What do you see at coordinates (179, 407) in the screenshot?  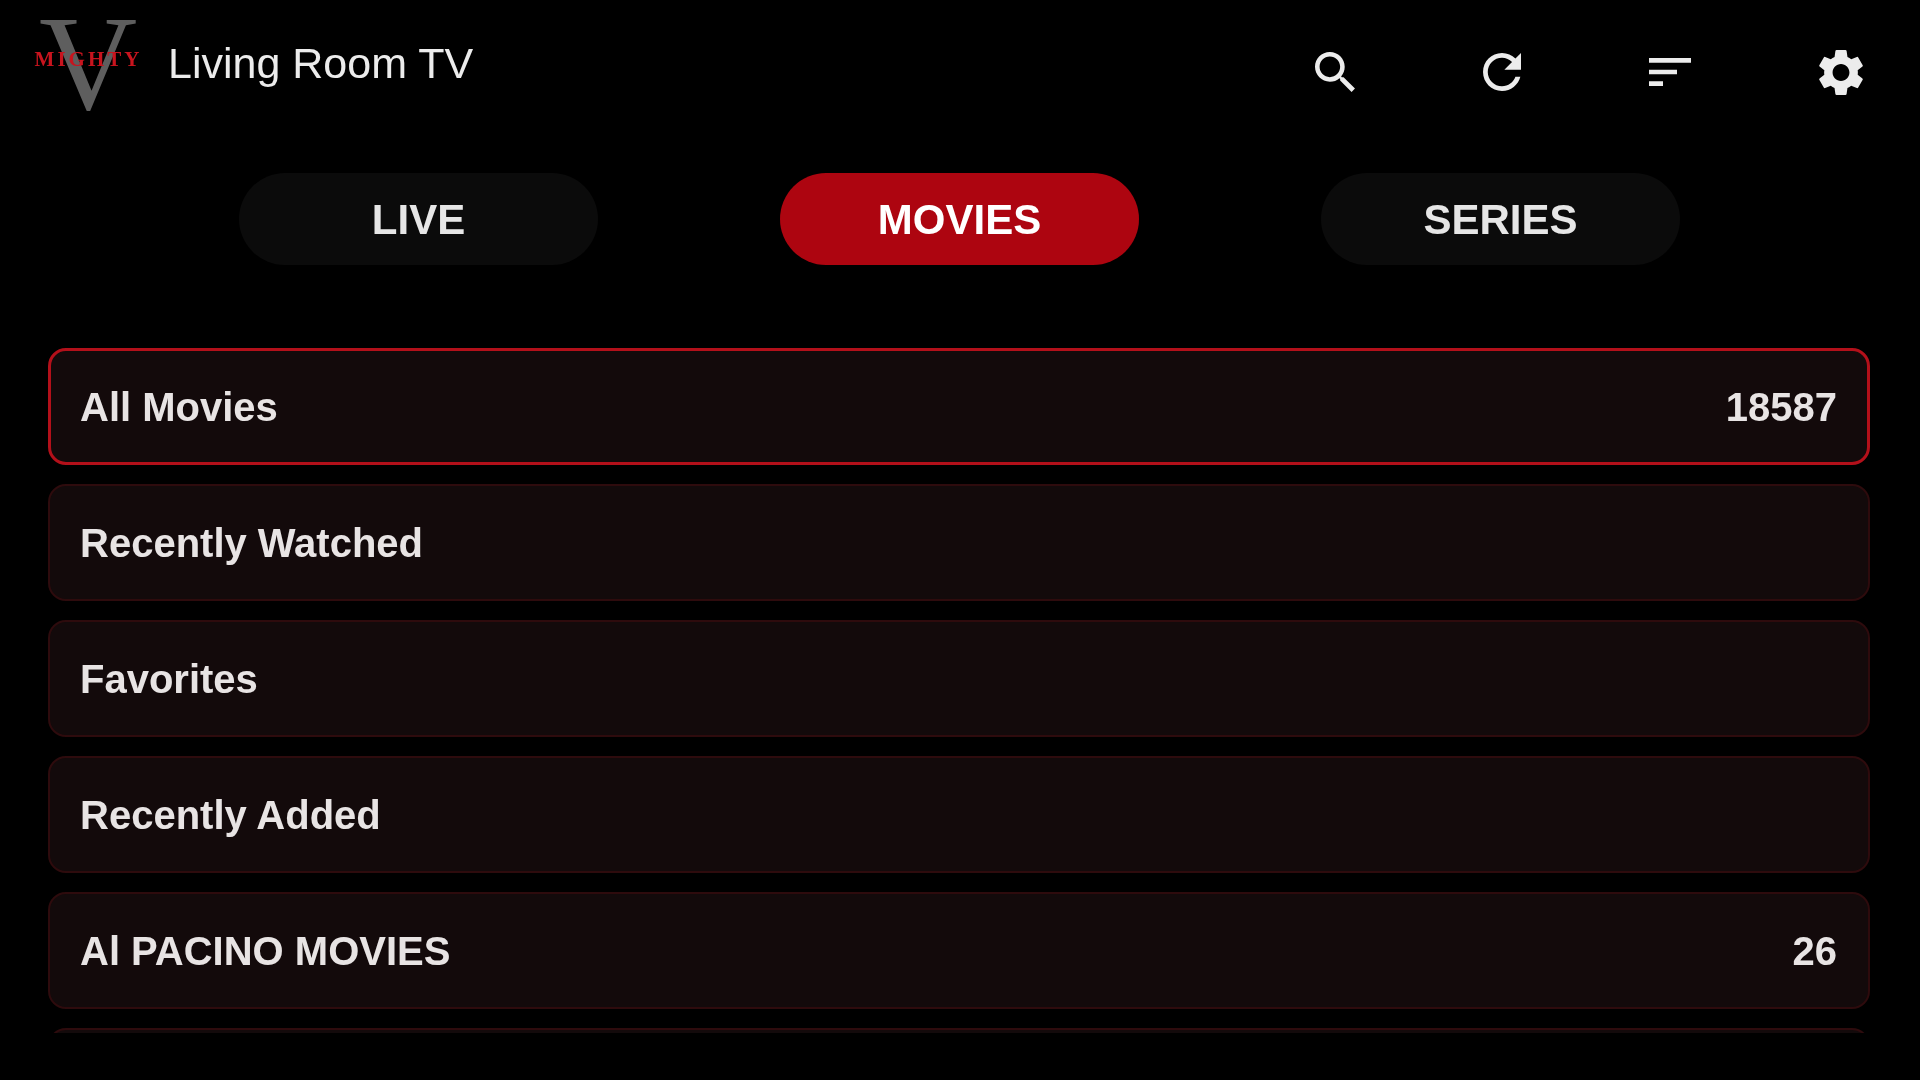 I see `category-name: All Movies` at bounding box center [179, 407].